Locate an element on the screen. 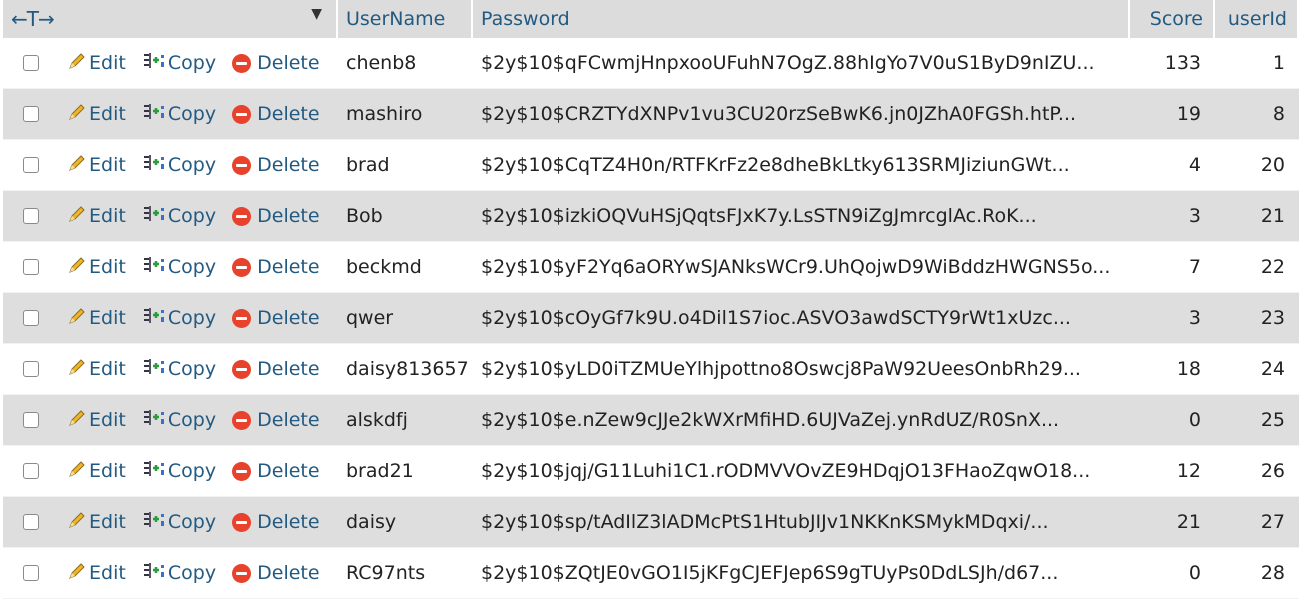 The width and height of the screenshot is (1302, 599). column-header-password: Password is located at coordinates (801, 19).